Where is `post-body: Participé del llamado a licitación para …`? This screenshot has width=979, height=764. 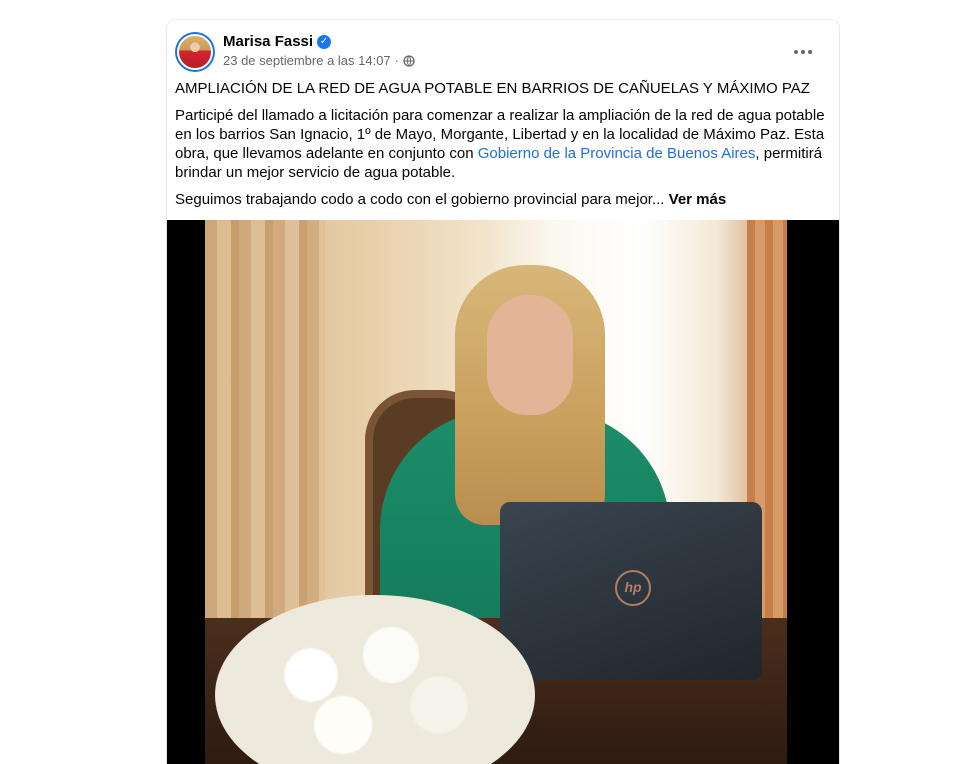
post-body: Participé del llamado a licitación para … is located at coordinates (500, 144).